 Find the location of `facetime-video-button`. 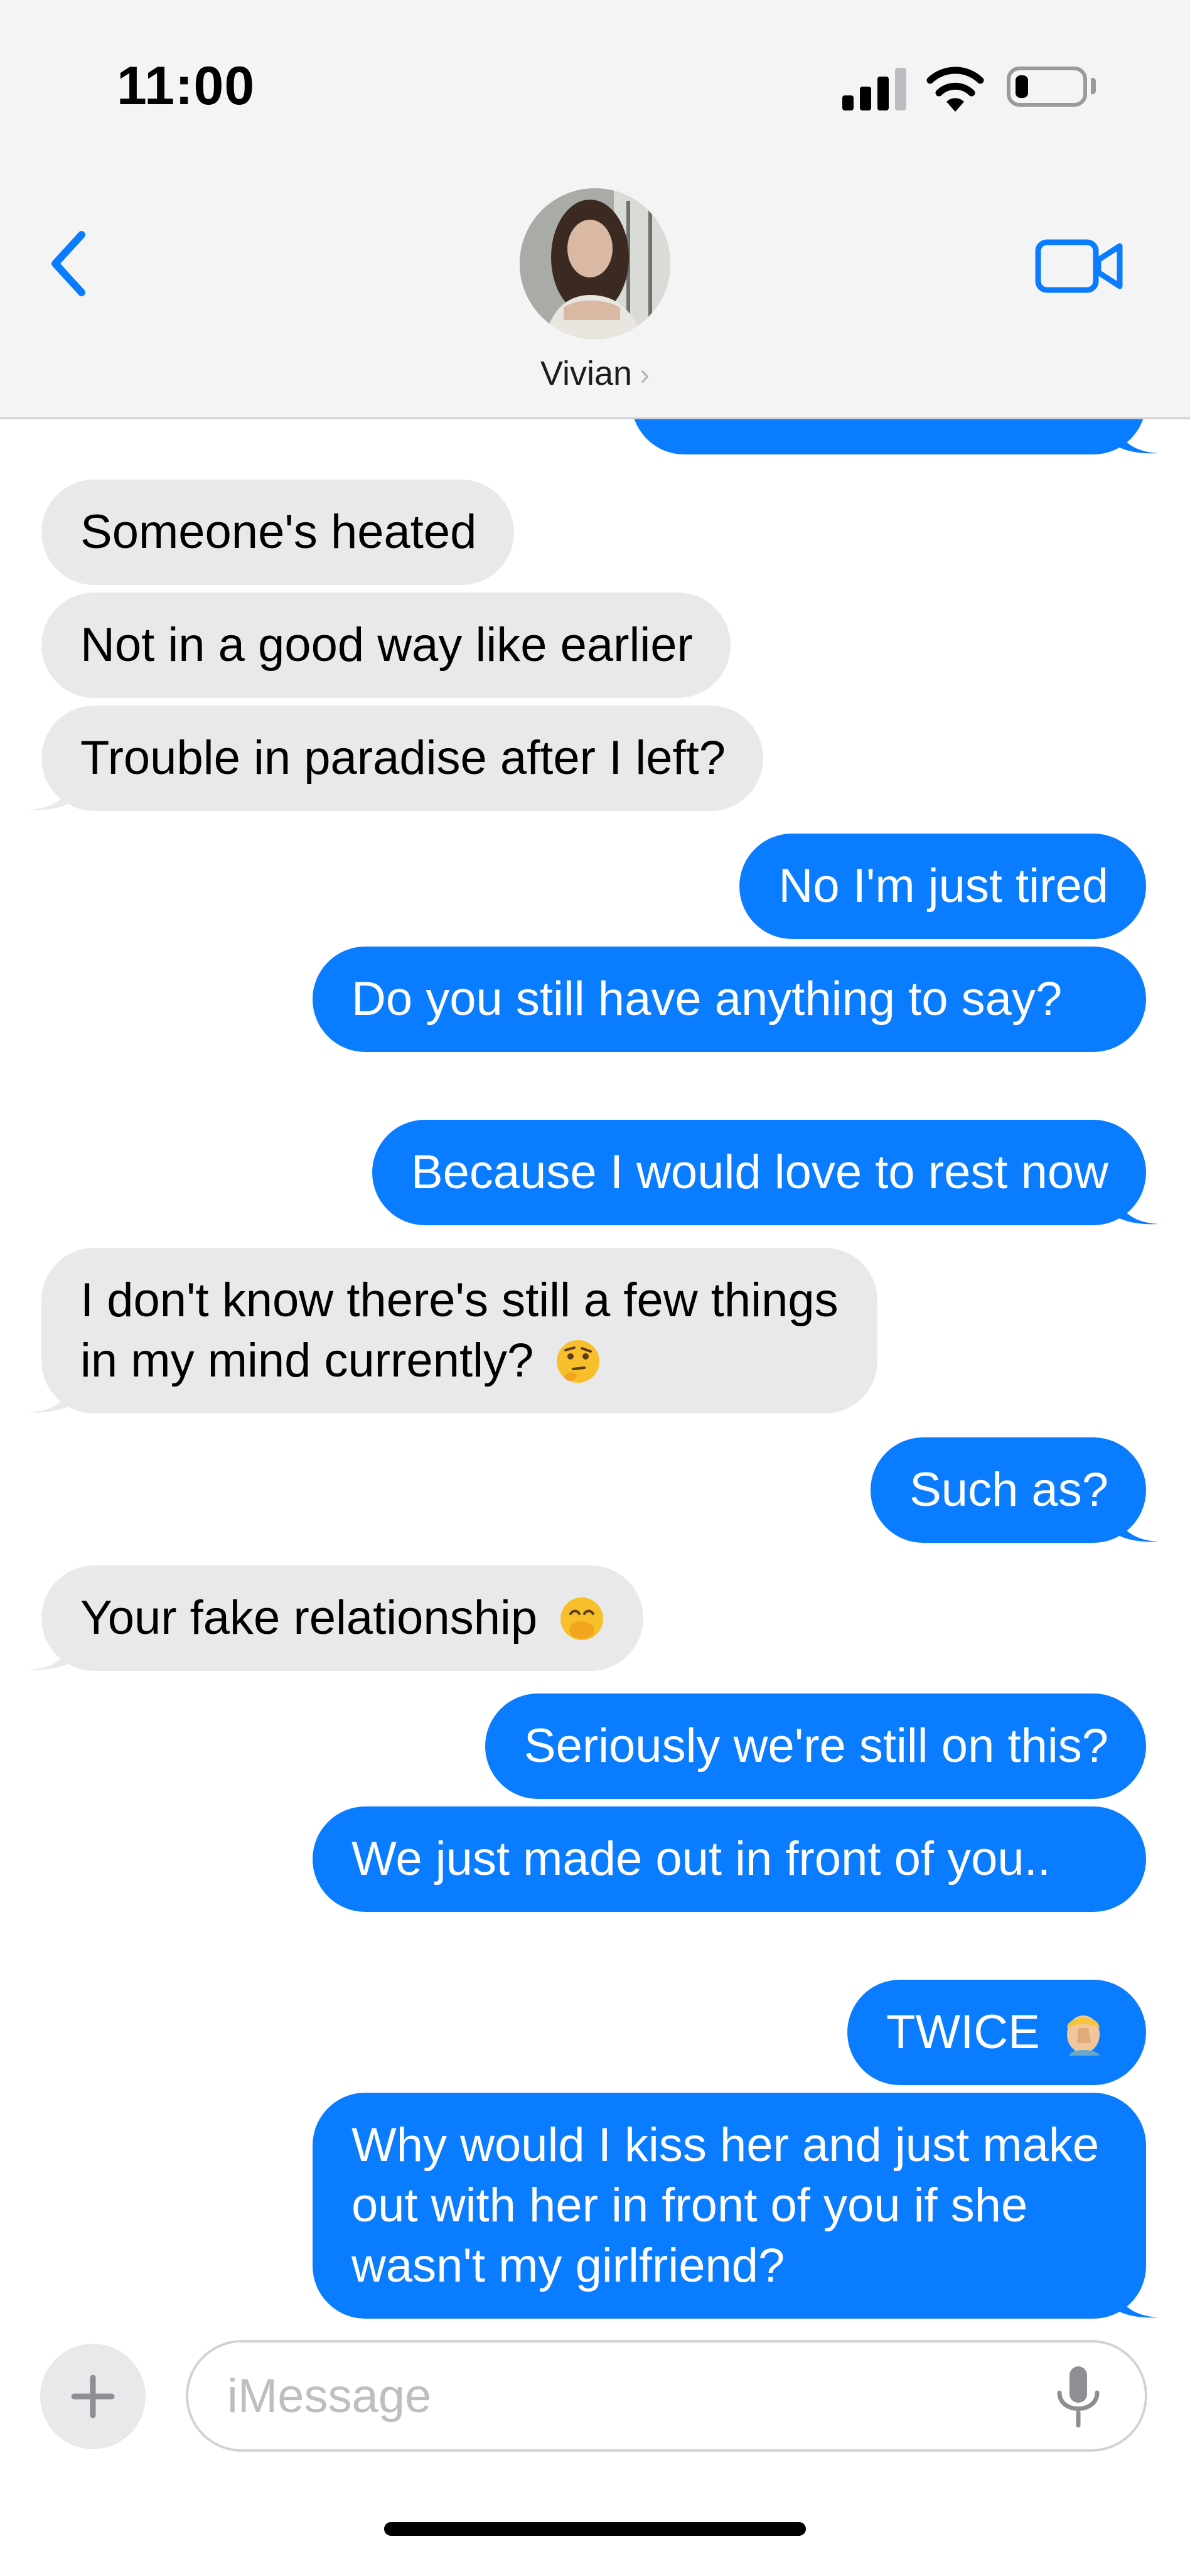

facetime-video-button is located at coordinates (1079, 266).